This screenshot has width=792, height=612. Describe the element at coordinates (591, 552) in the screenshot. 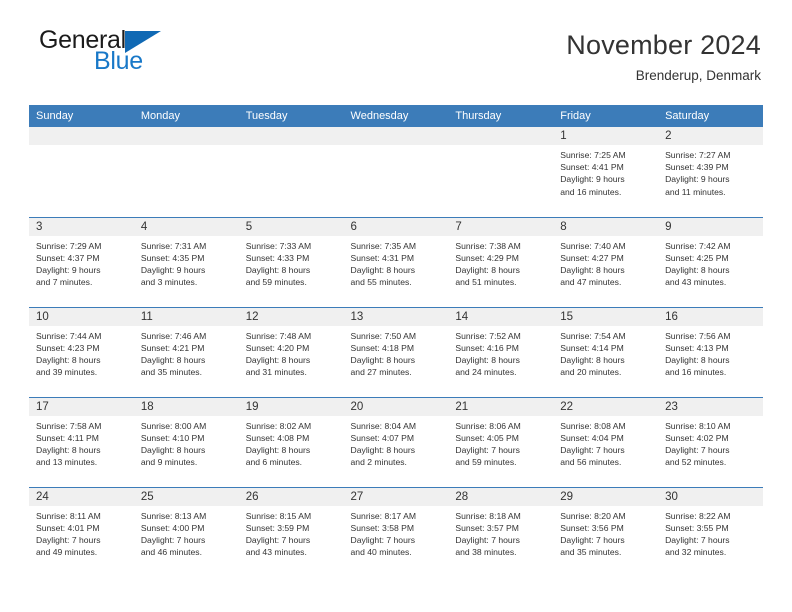

I see `daylight-line-2: and 35 minutes.` at that location.